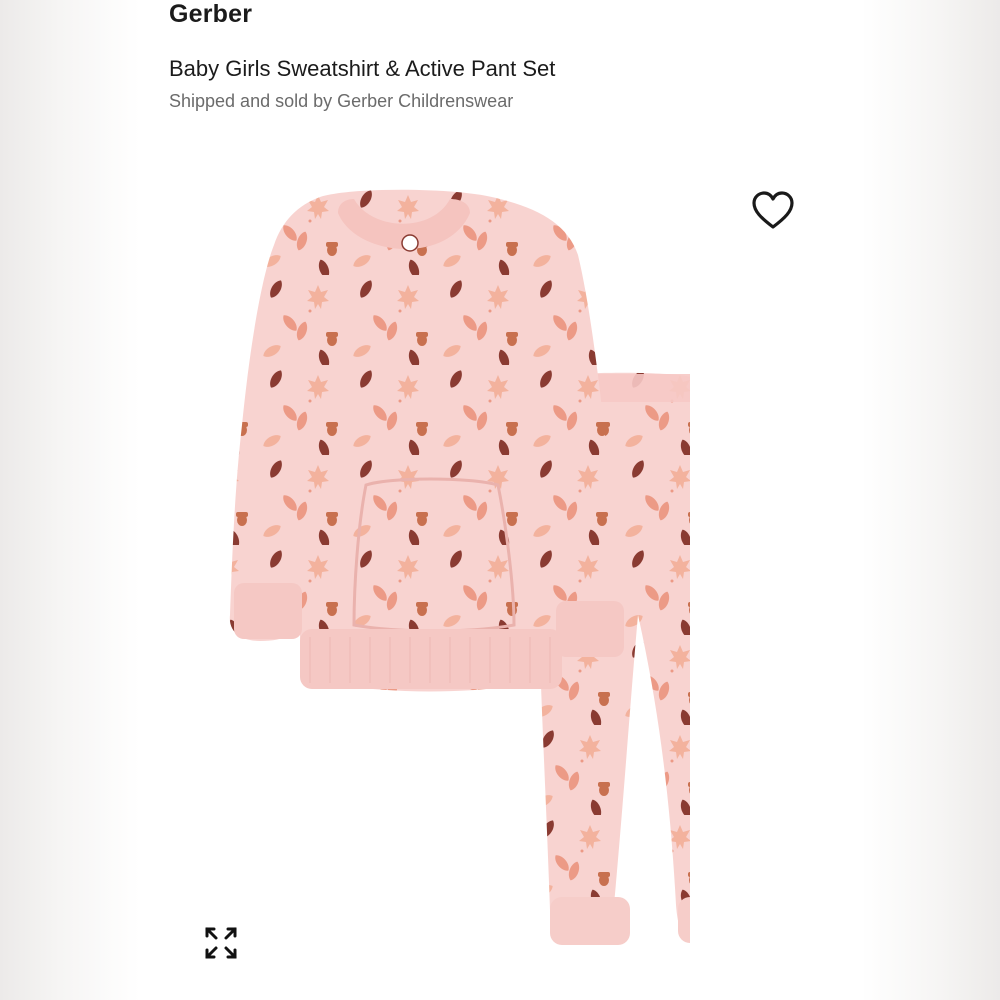  Describe the element at coordinates (362, 68) in the screenshot. I see `product-title: Baby Girls Sweatshirt & Active Pant Set` at that location.